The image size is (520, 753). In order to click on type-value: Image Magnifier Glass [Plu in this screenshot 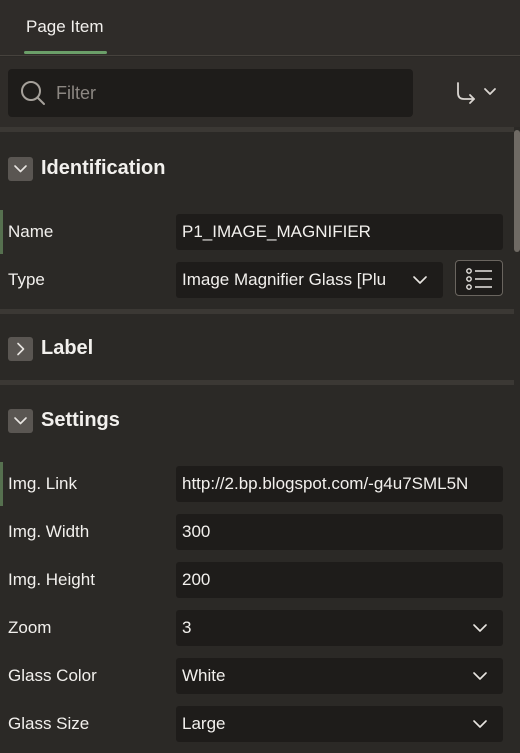, I will do `click(284, 279)`.